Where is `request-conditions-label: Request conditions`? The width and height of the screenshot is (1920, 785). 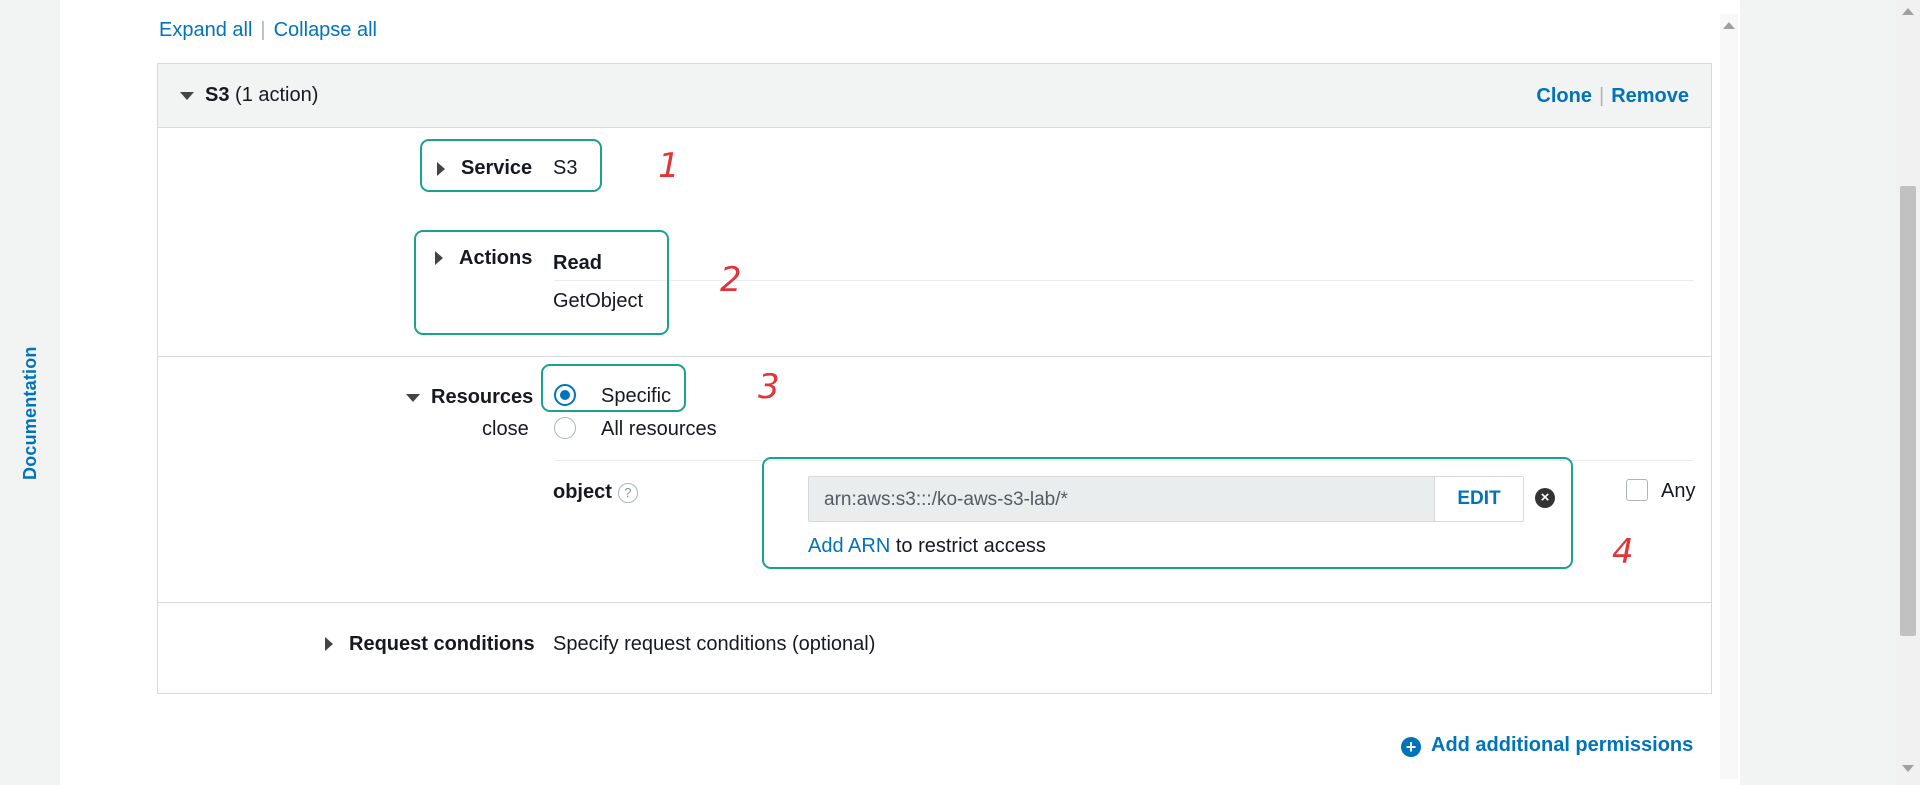
request-conditions-label: Request conditions is located at coordinates (442, 644).